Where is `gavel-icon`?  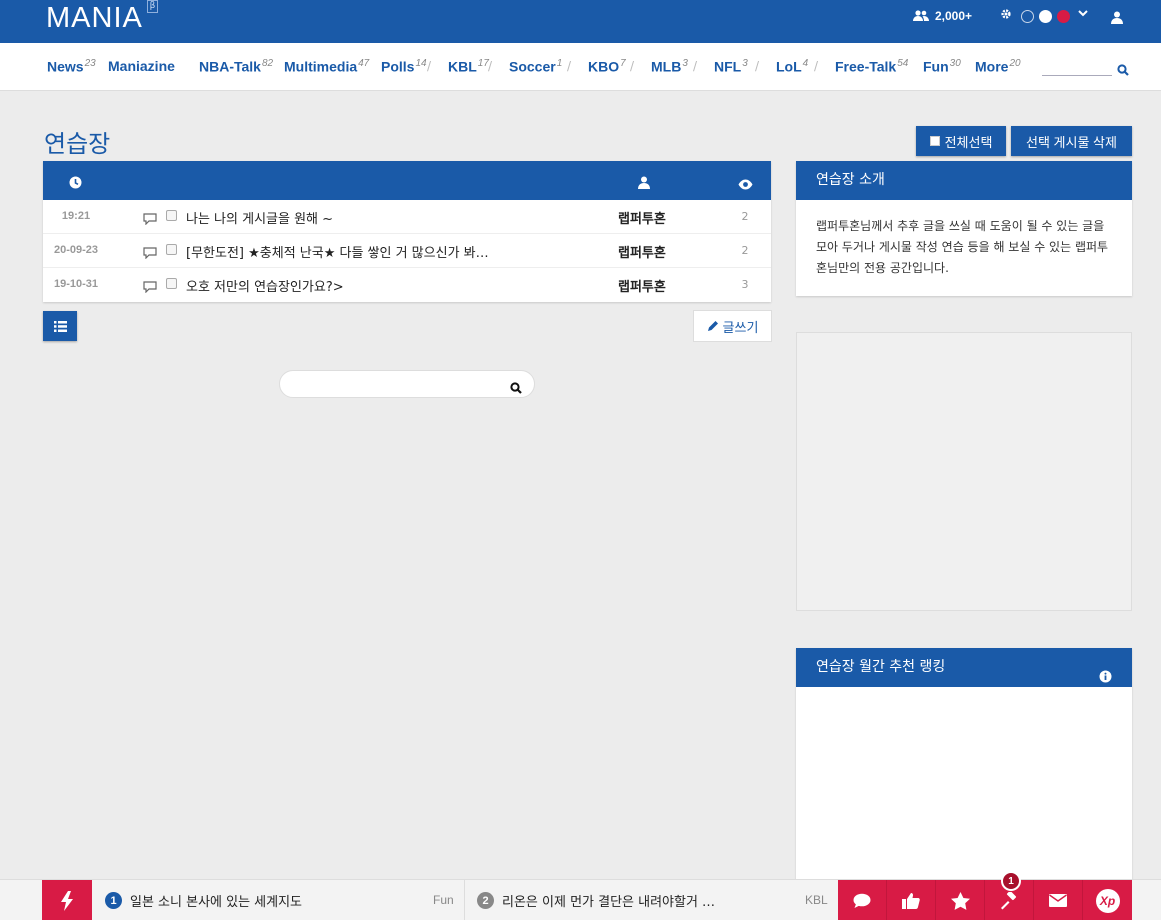
gavel-icon is located at coordinates (1009, 900).